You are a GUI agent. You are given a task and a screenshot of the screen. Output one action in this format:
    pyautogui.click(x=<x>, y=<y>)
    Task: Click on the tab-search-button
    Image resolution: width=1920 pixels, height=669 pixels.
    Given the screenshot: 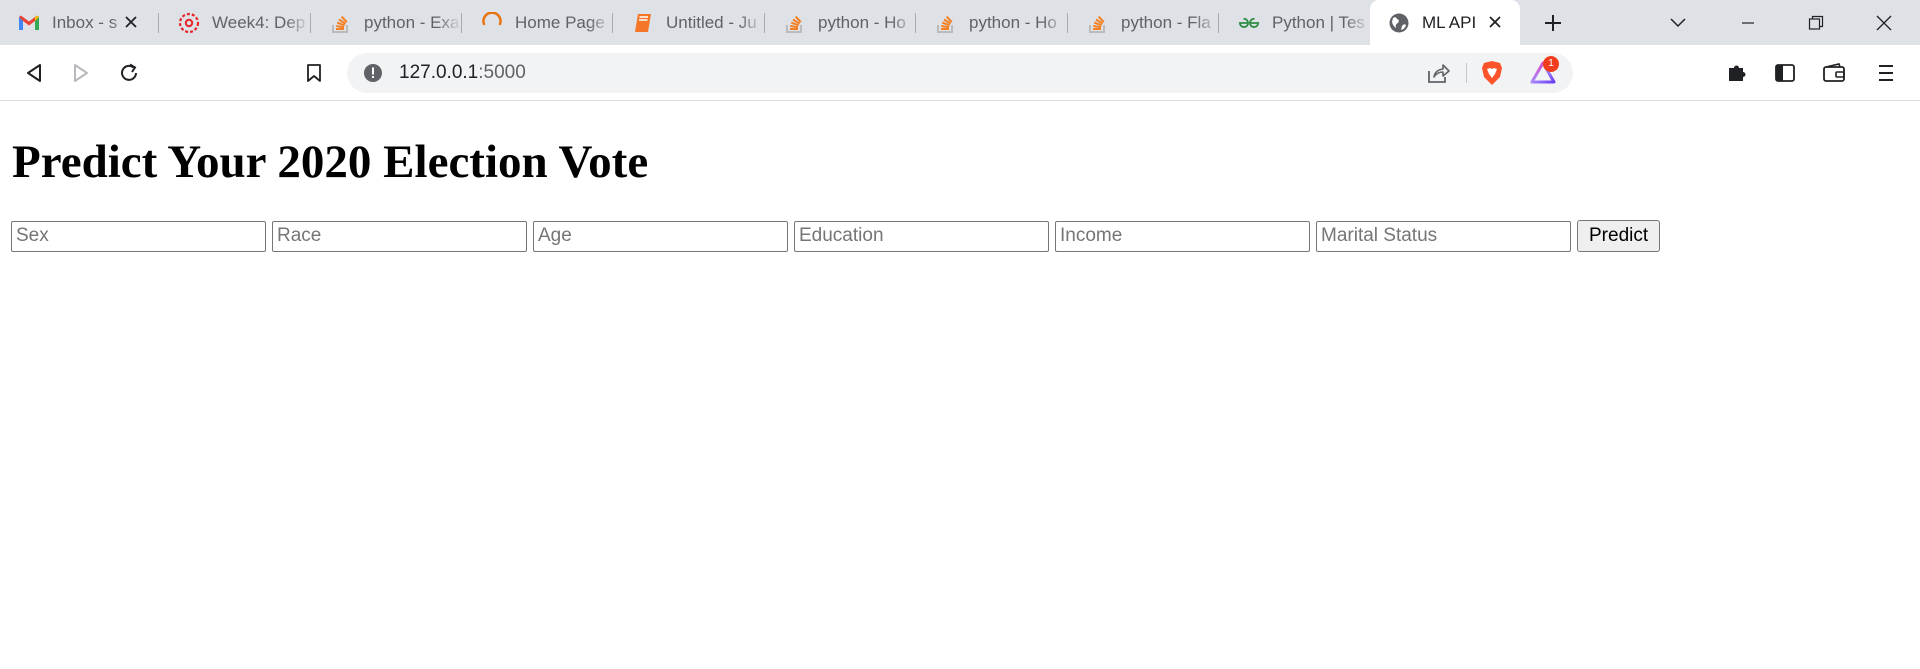 What is the action you would take?
    pyautogui.click(x=1678, y=22)
    